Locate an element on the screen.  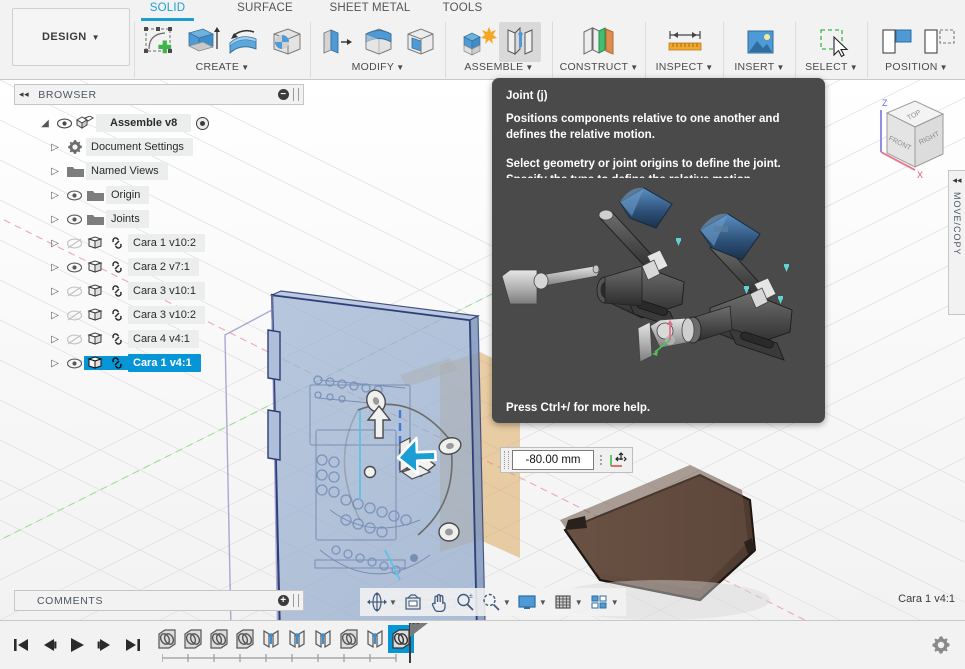
select-window-button is located at coordinates (832, 42).